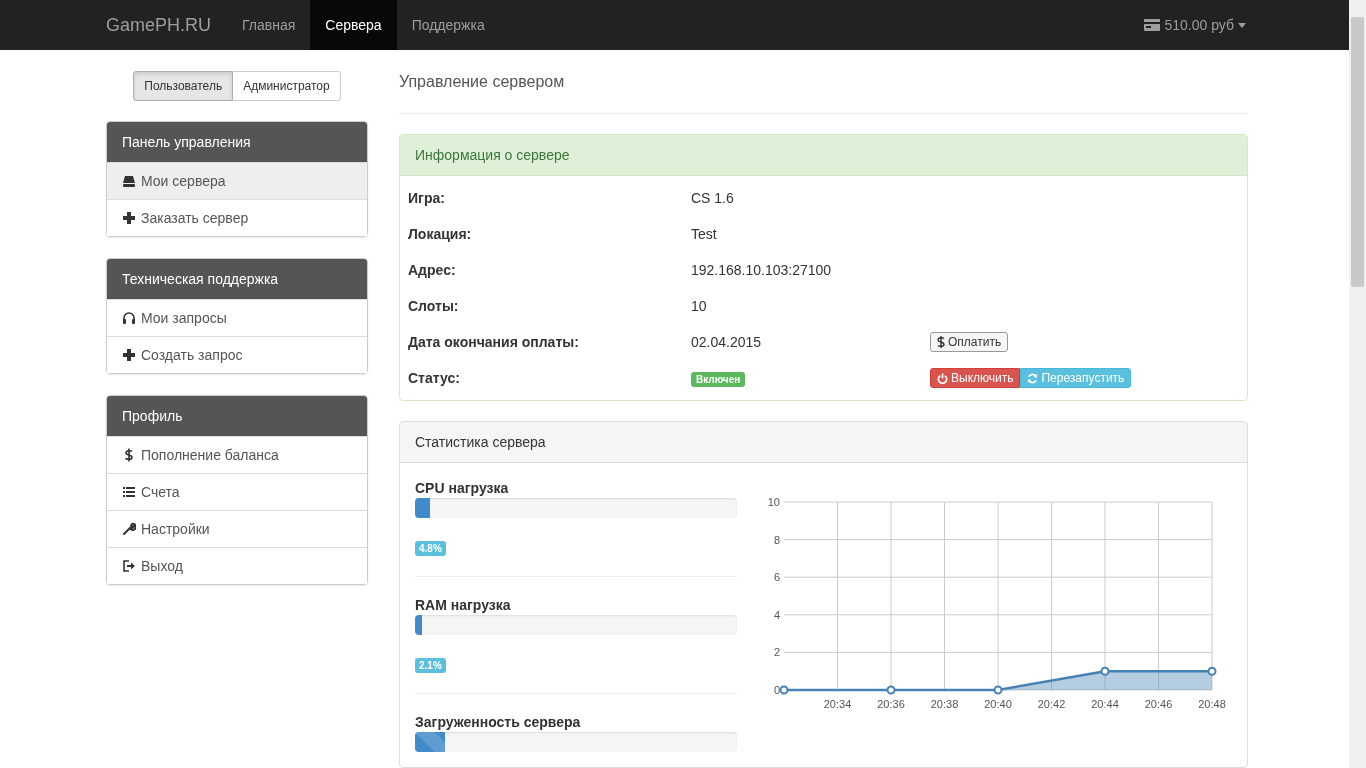 The image size is (1366, 768). What do you see at coordinates (237, 279) in the screenshot?
I see `sidebar-heading: Техническая поддержка` at bounding box center [237, 279].